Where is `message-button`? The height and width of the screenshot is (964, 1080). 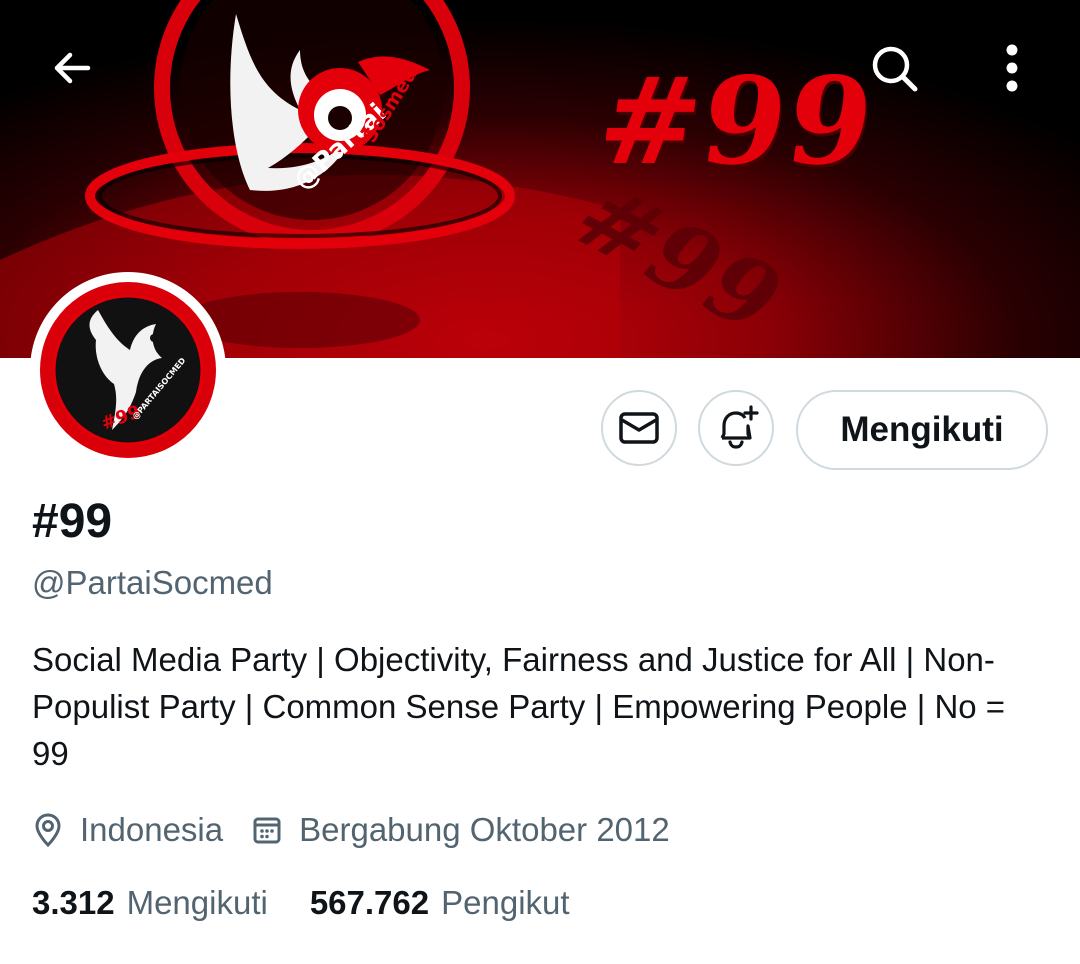 message-button is located at coordinates (639, 428).